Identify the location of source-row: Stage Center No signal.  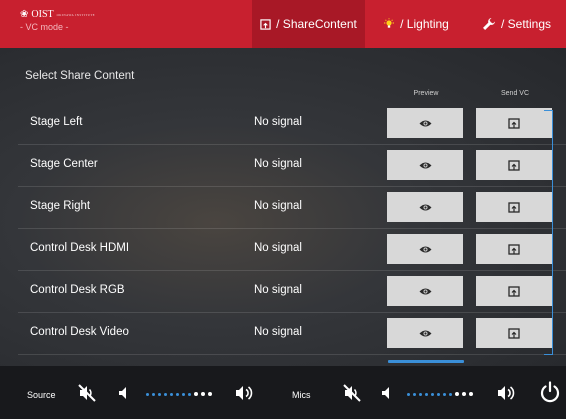
(292, 166).